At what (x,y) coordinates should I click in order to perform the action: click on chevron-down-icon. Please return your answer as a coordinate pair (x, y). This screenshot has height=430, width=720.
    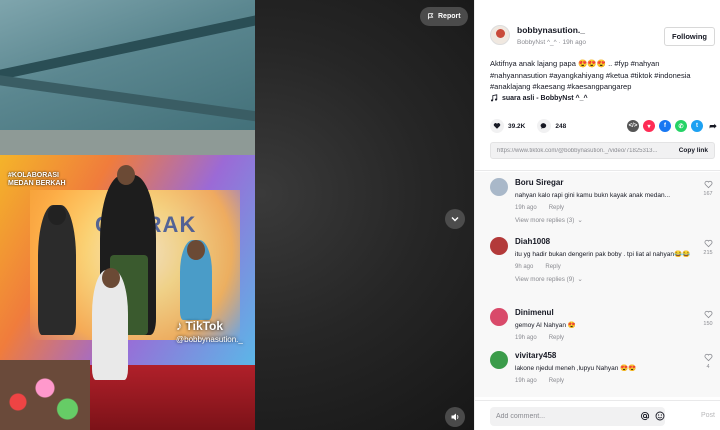
    Looking at the image, I should click on (455, 219).